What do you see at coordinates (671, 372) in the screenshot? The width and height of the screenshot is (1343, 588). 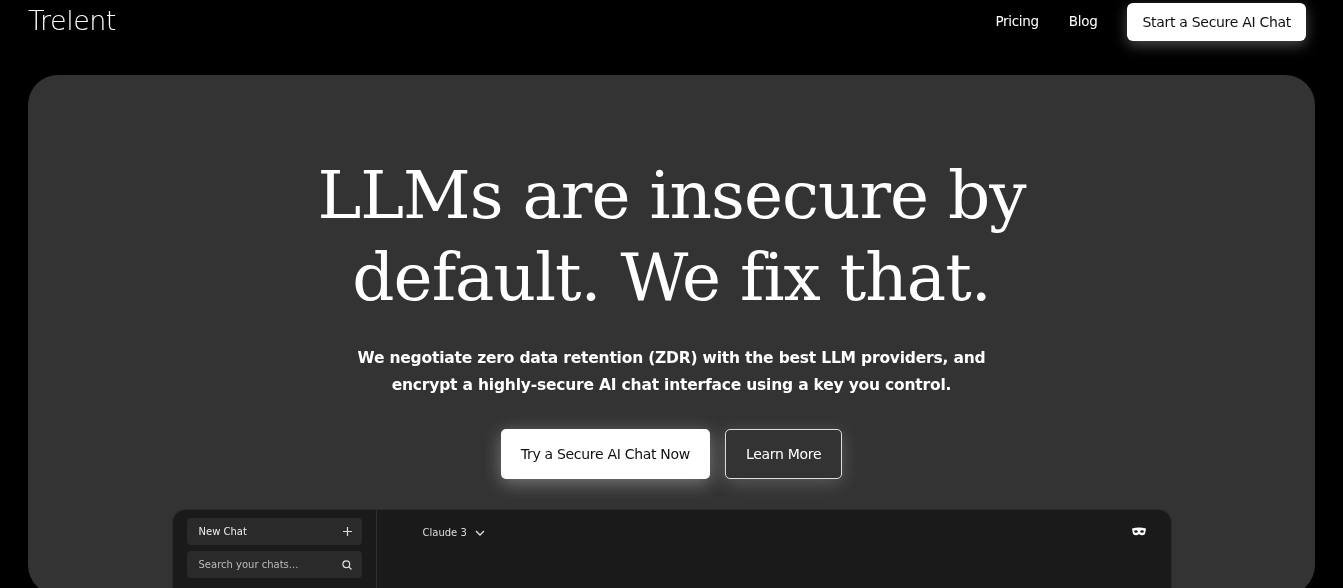 I see `subtitle: We negotiate zero data retention (ZDR) with the best LLM providers, and encrypt a highly-secure AI chat interface using a key you control.` at bounding box center [671, 372].